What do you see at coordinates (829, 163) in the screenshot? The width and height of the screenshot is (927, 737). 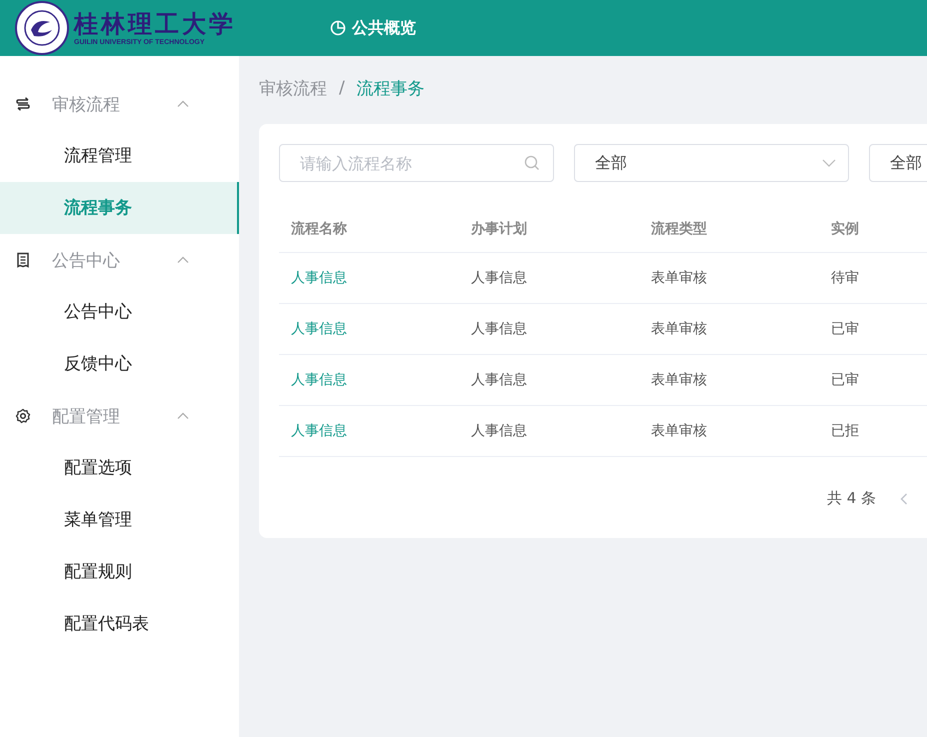 I see `chevron-down-icon` at bounding box center [829, 163].